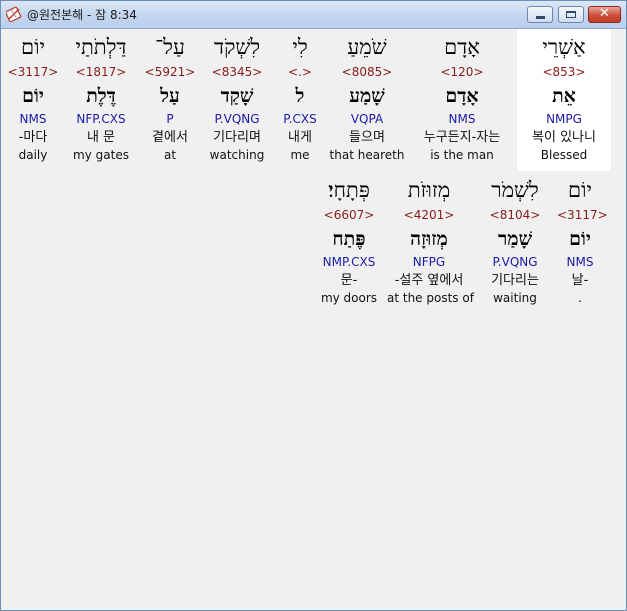 This screenshot has height=611, width=627. What do you see at coordinates (540, 17) in the screenshot?
I see `minimize-icon` at bounding box center [540, 17].